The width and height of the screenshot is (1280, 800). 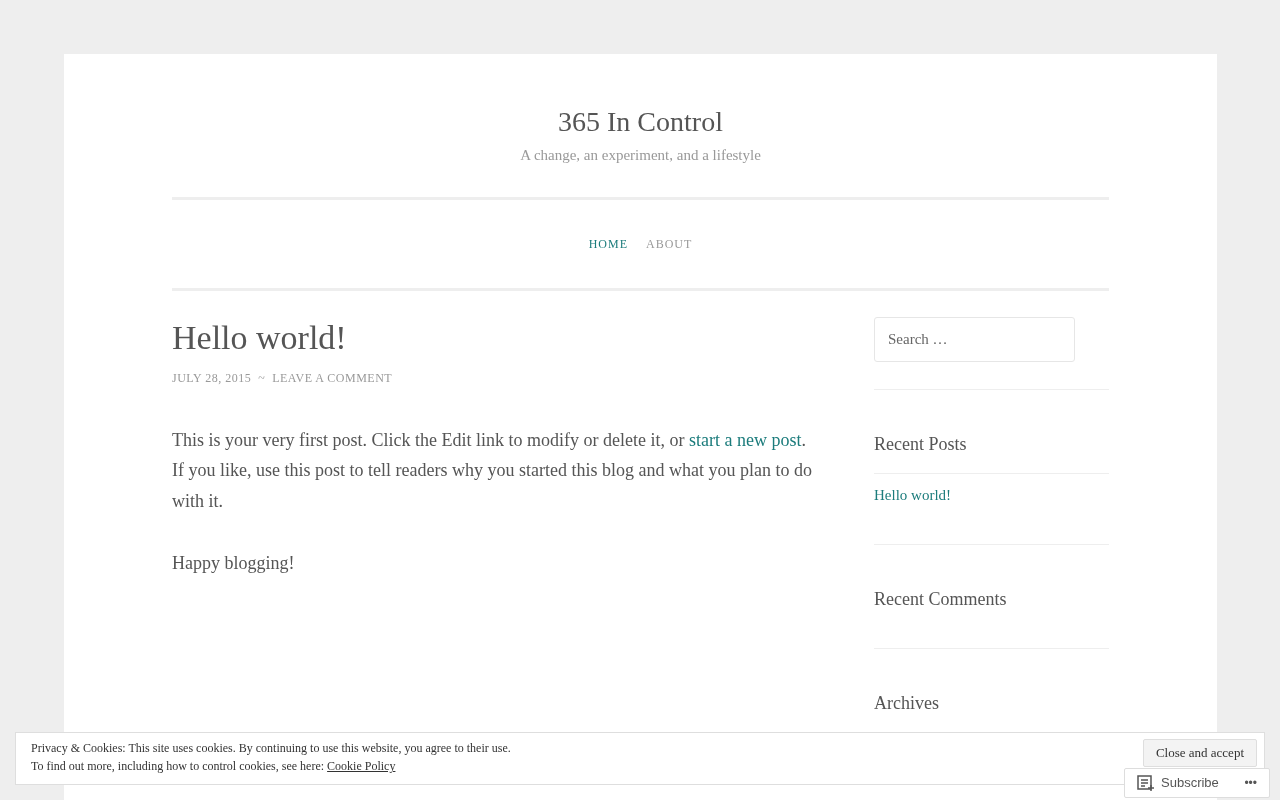 I want to click on widget-title: Archives, so click(x=907, y=703).